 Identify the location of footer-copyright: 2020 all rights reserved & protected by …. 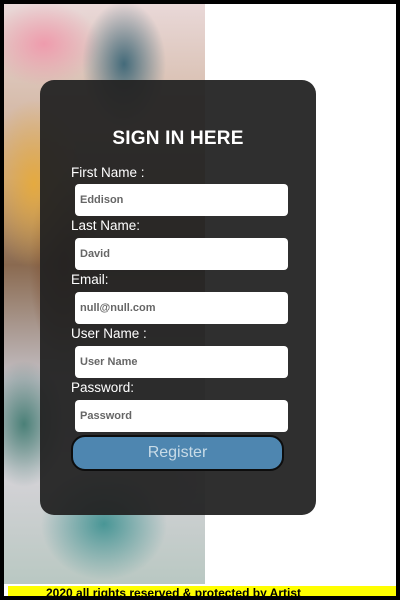
(202, 591).